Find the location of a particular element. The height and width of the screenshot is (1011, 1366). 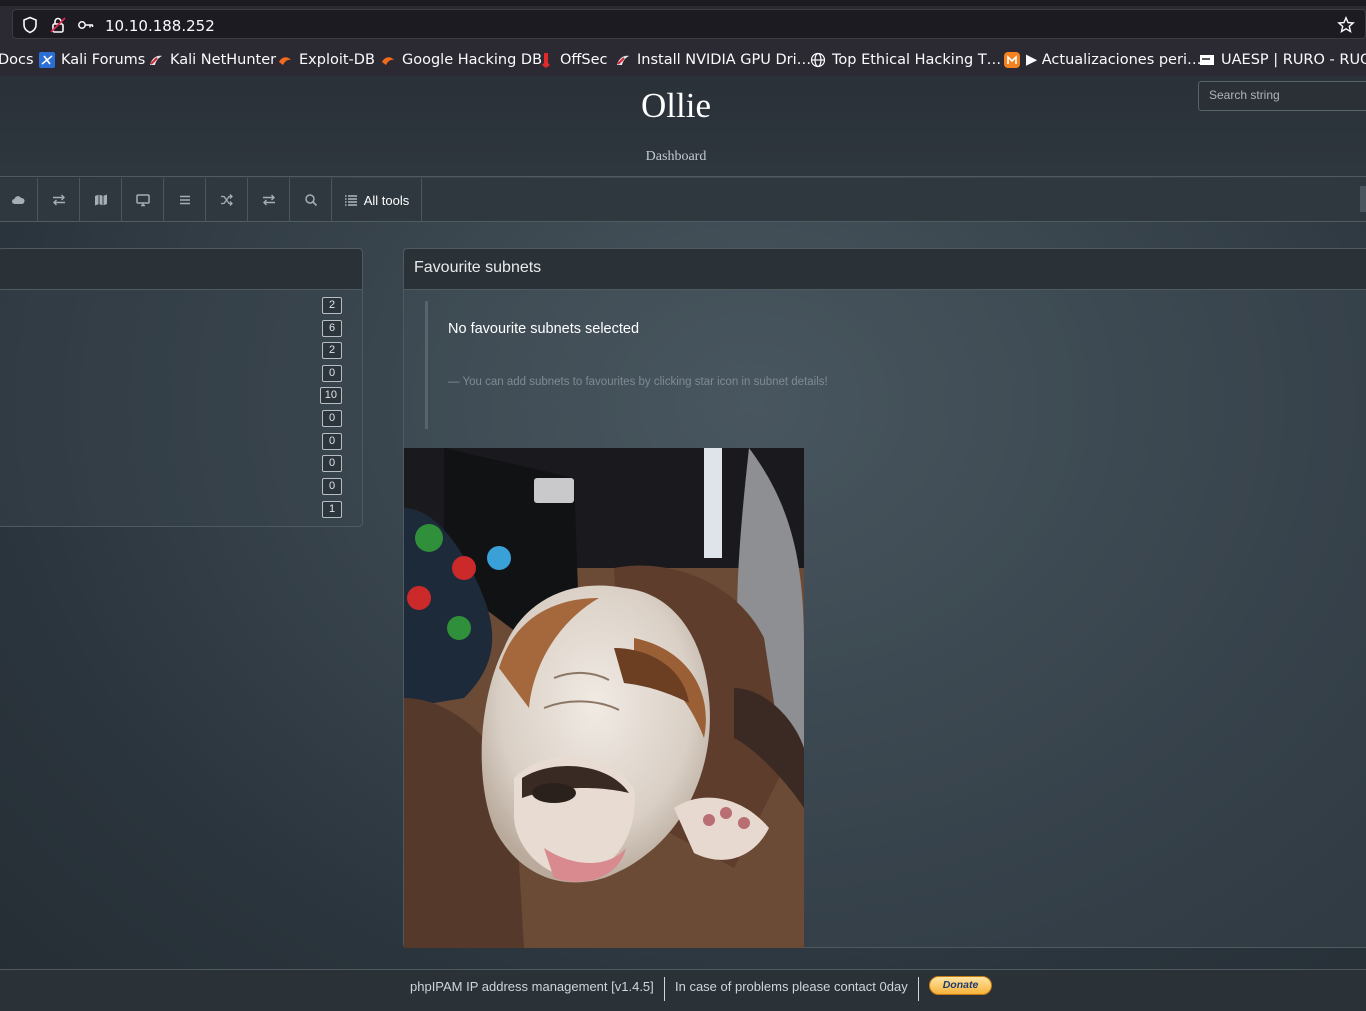

bookmark-kali-nethunter: Kali NetHunter is located at coordinates (212, 60).